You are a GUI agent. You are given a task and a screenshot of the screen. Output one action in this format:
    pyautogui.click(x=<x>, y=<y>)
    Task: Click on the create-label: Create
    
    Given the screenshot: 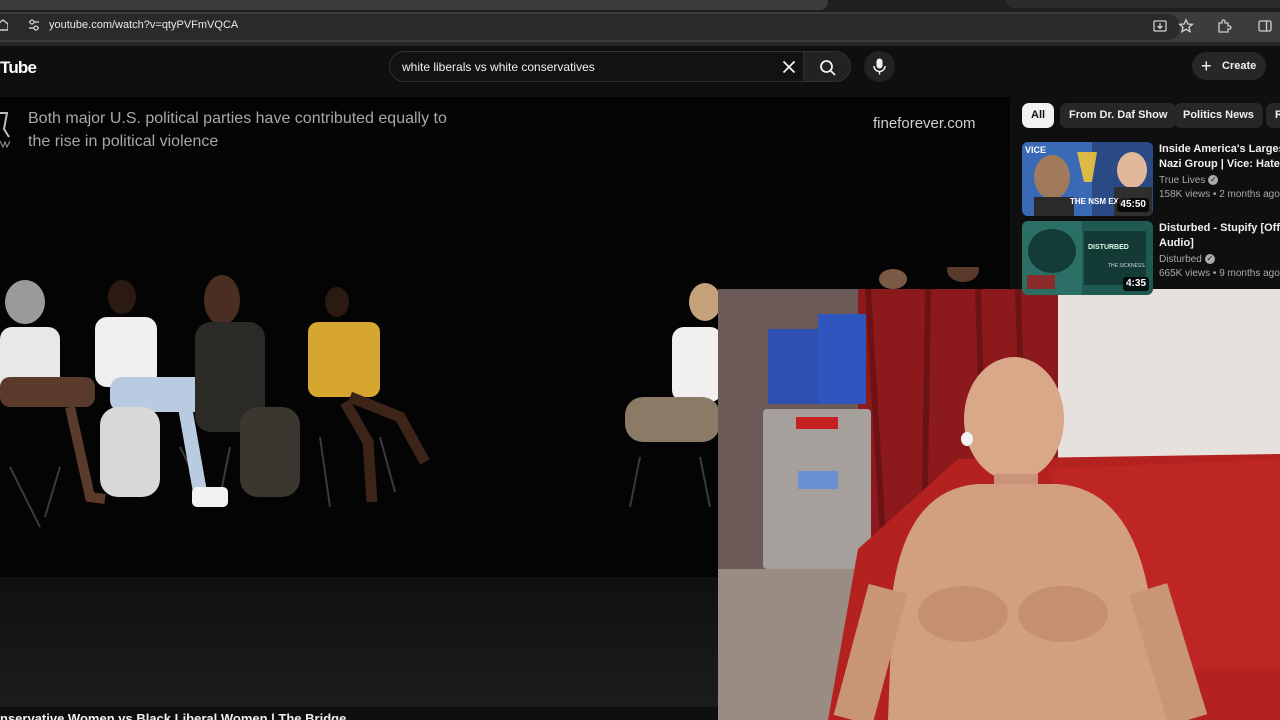 What is the action you would take?
    pyautogui.click(x=1239, y=66)
    